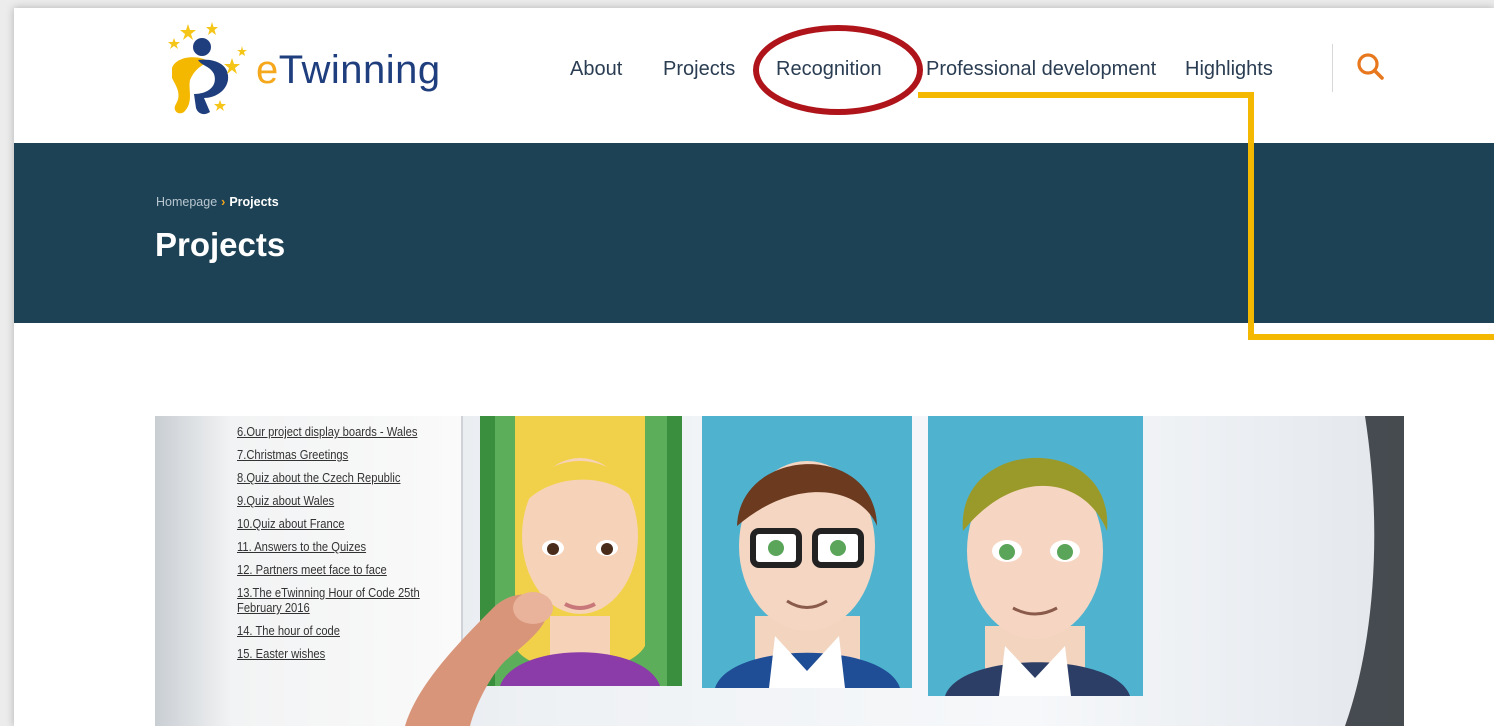  Describe the element at coordinates (217, 202) in the screenshot. I see `breadcrumb: Homepage › Projects` at that location.